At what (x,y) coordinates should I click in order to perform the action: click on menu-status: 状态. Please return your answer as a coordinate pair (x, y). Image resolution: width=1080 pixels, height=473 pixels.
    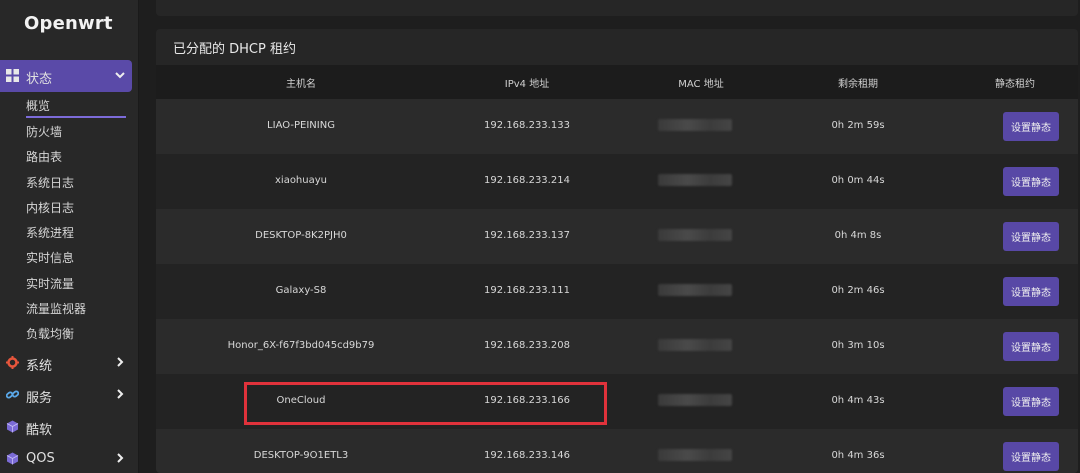
    Looking at the image, I should click on (66, 76).